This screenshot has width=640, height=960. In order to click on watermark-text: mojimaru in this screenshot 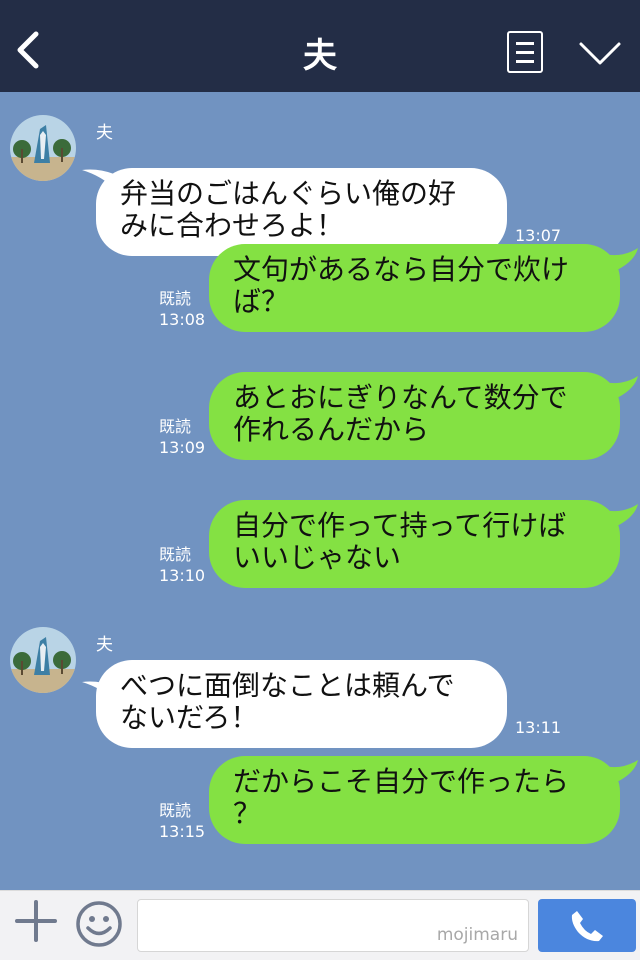, I will do `click(477, 935)`.